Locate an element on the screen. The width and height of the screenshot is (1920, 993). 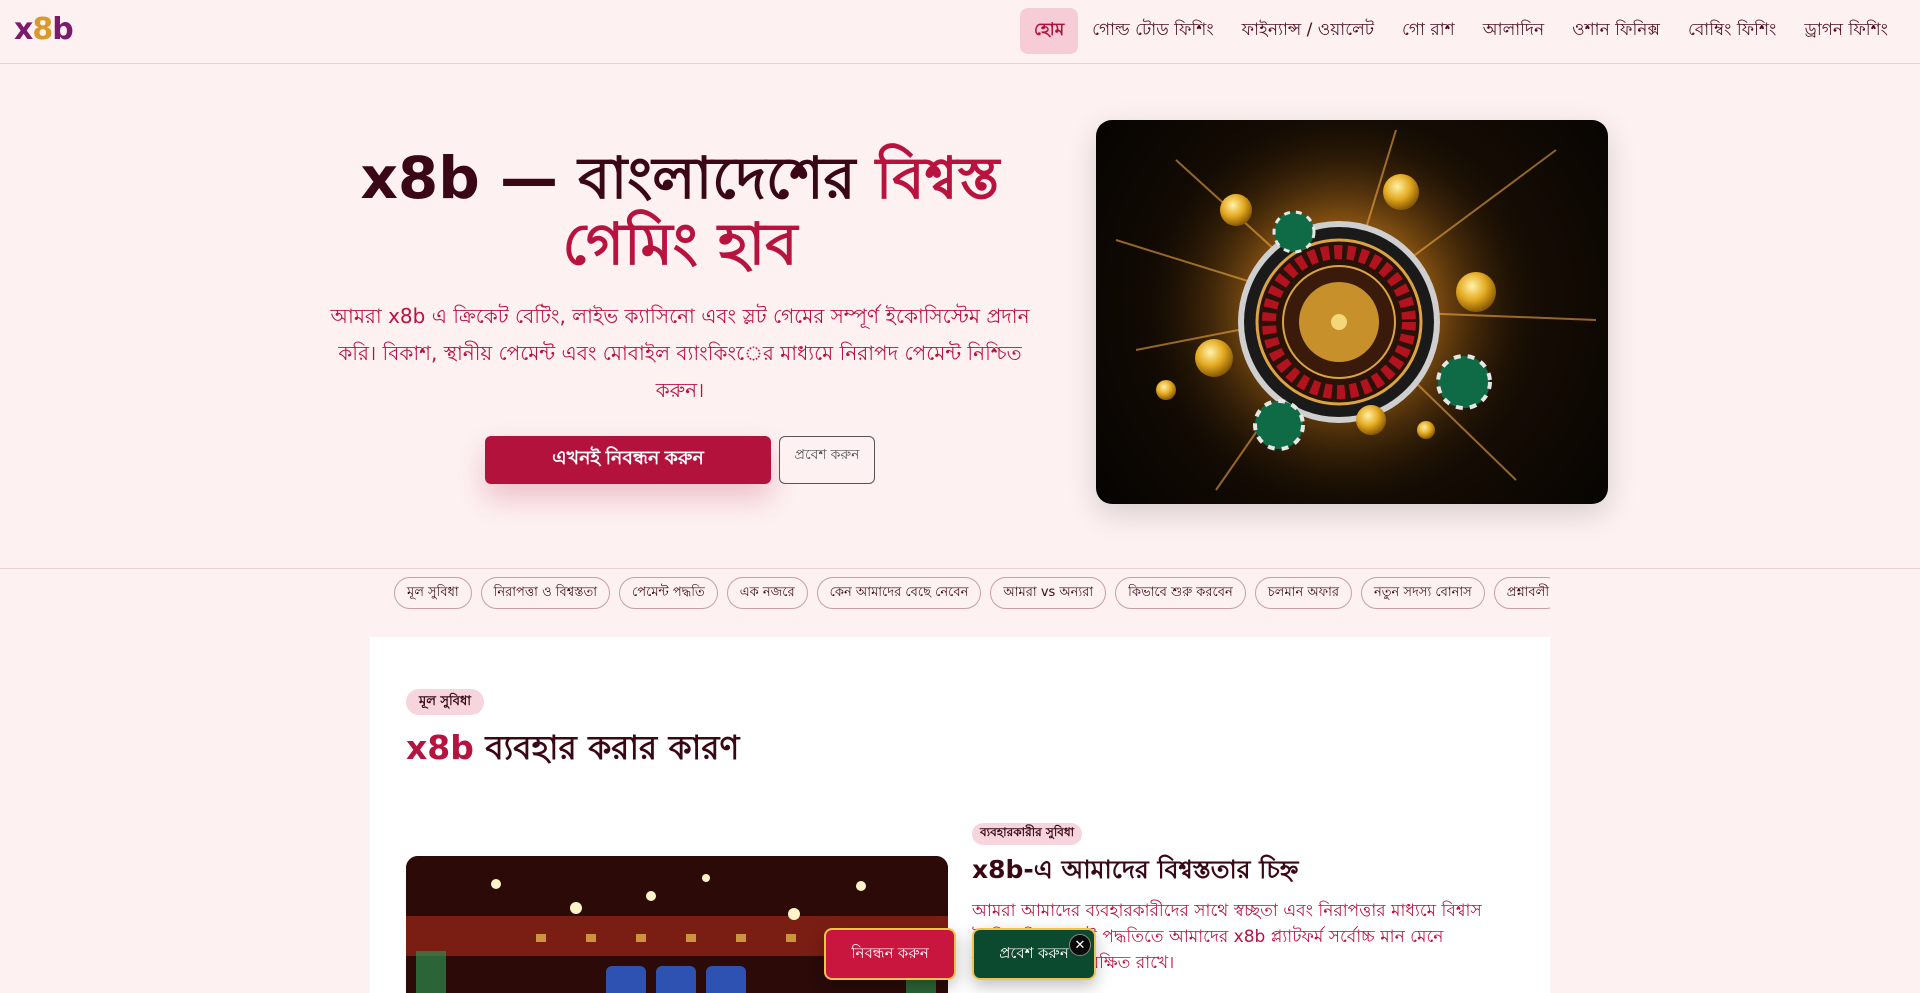
feature-badge: ব্যবহারকারীর সুবিধা is located at coordinates (1027, 834).